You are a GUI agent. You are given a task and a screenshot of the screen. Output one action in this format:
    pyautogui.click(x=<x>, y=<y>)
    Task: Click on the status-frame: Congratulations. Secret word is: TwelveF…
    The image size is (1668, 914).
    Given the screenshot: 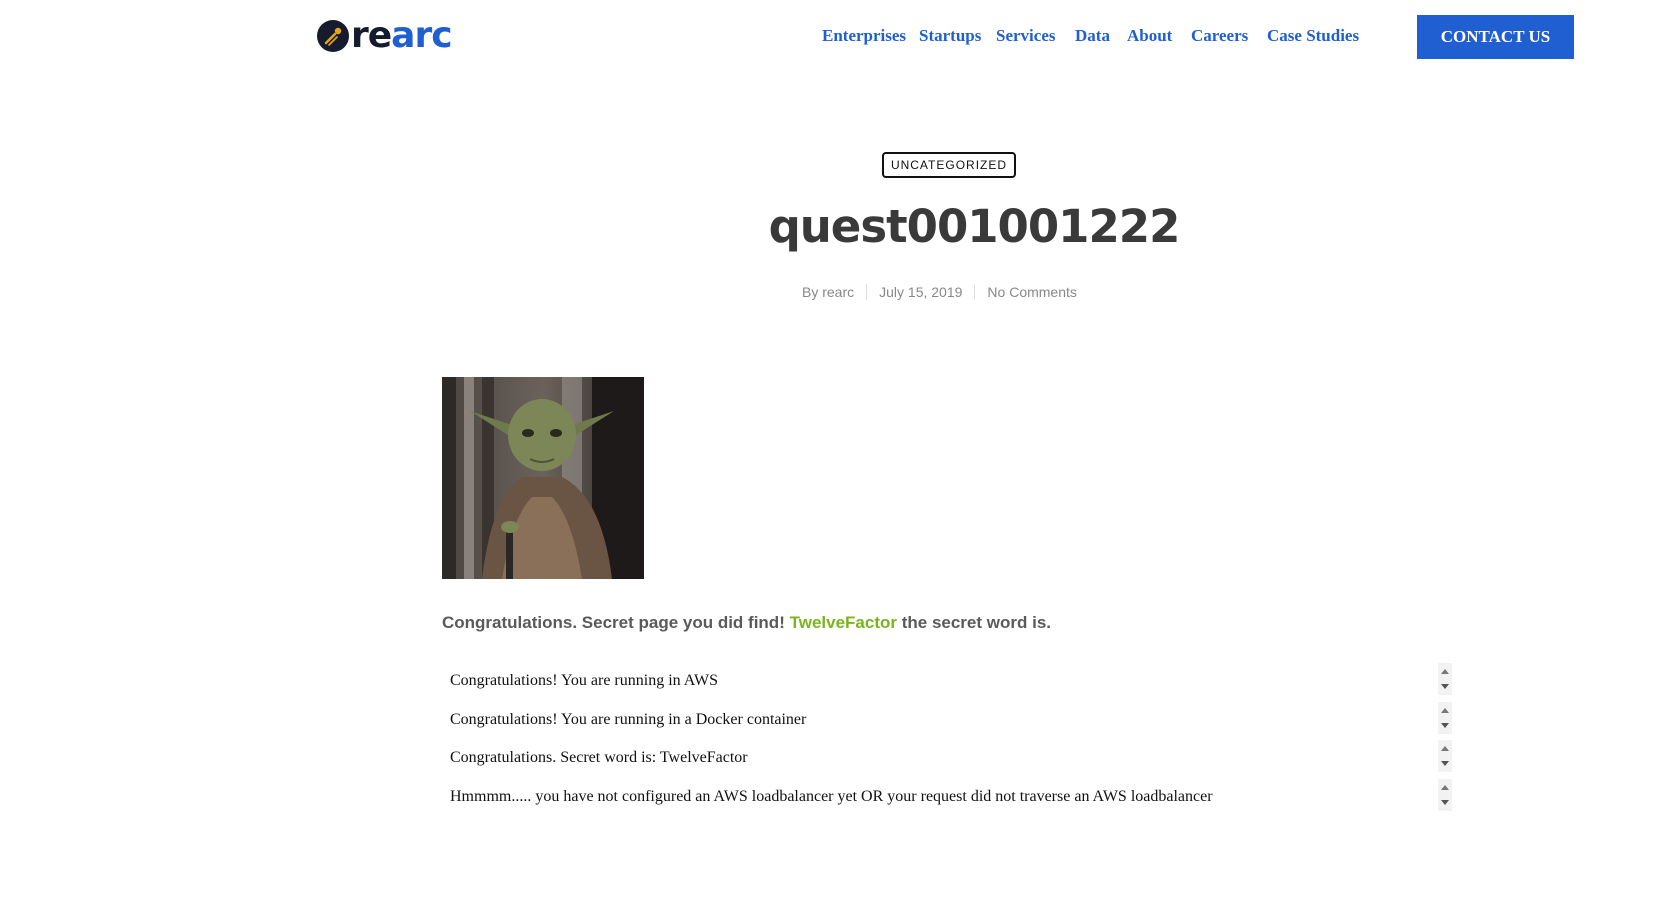 What is the action you would take?
    pyautogui.click(x=947, y=758)
    